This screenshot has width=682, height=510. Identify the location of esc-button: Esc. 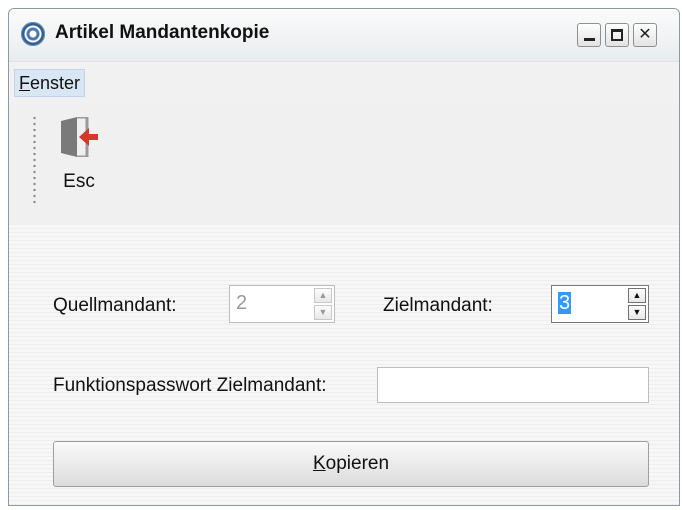
(80, 156).